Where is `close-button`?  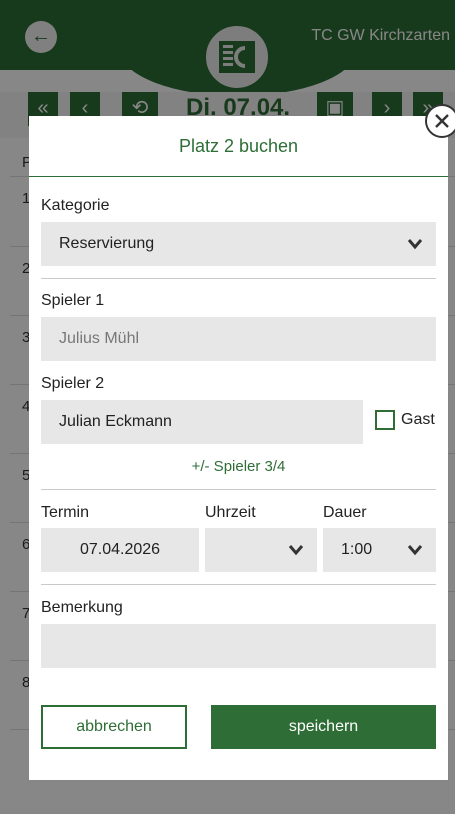
close-button is located at coordinates (440, 121).